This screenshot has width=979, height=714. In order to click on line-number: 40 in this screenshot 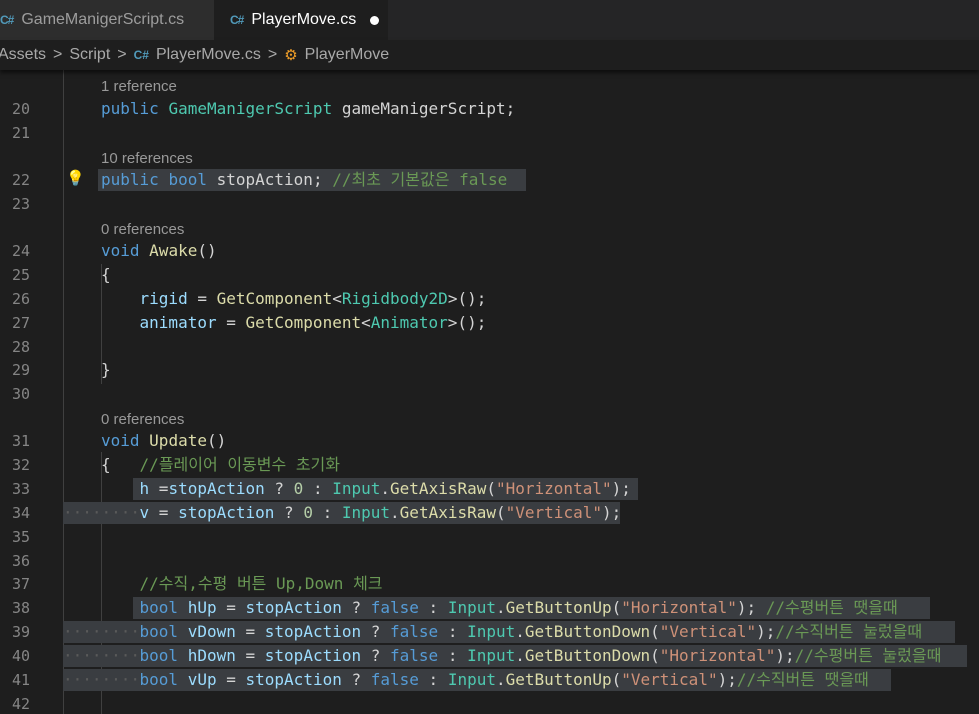, I will do `click(20, 656)`.